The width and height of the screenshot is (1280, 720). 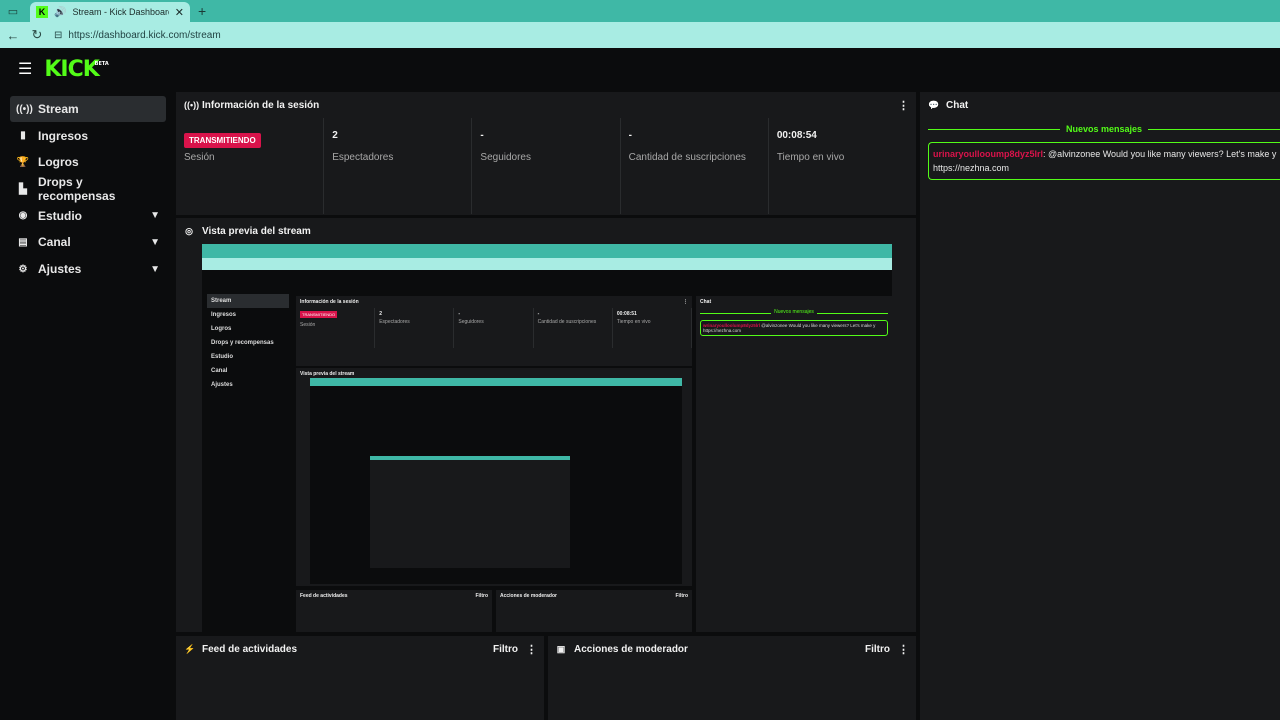 What do you see at coordinates (13, 11) in the screenshot?
I see `window-menu-icon: ▭` at bounding box center [13, 11].